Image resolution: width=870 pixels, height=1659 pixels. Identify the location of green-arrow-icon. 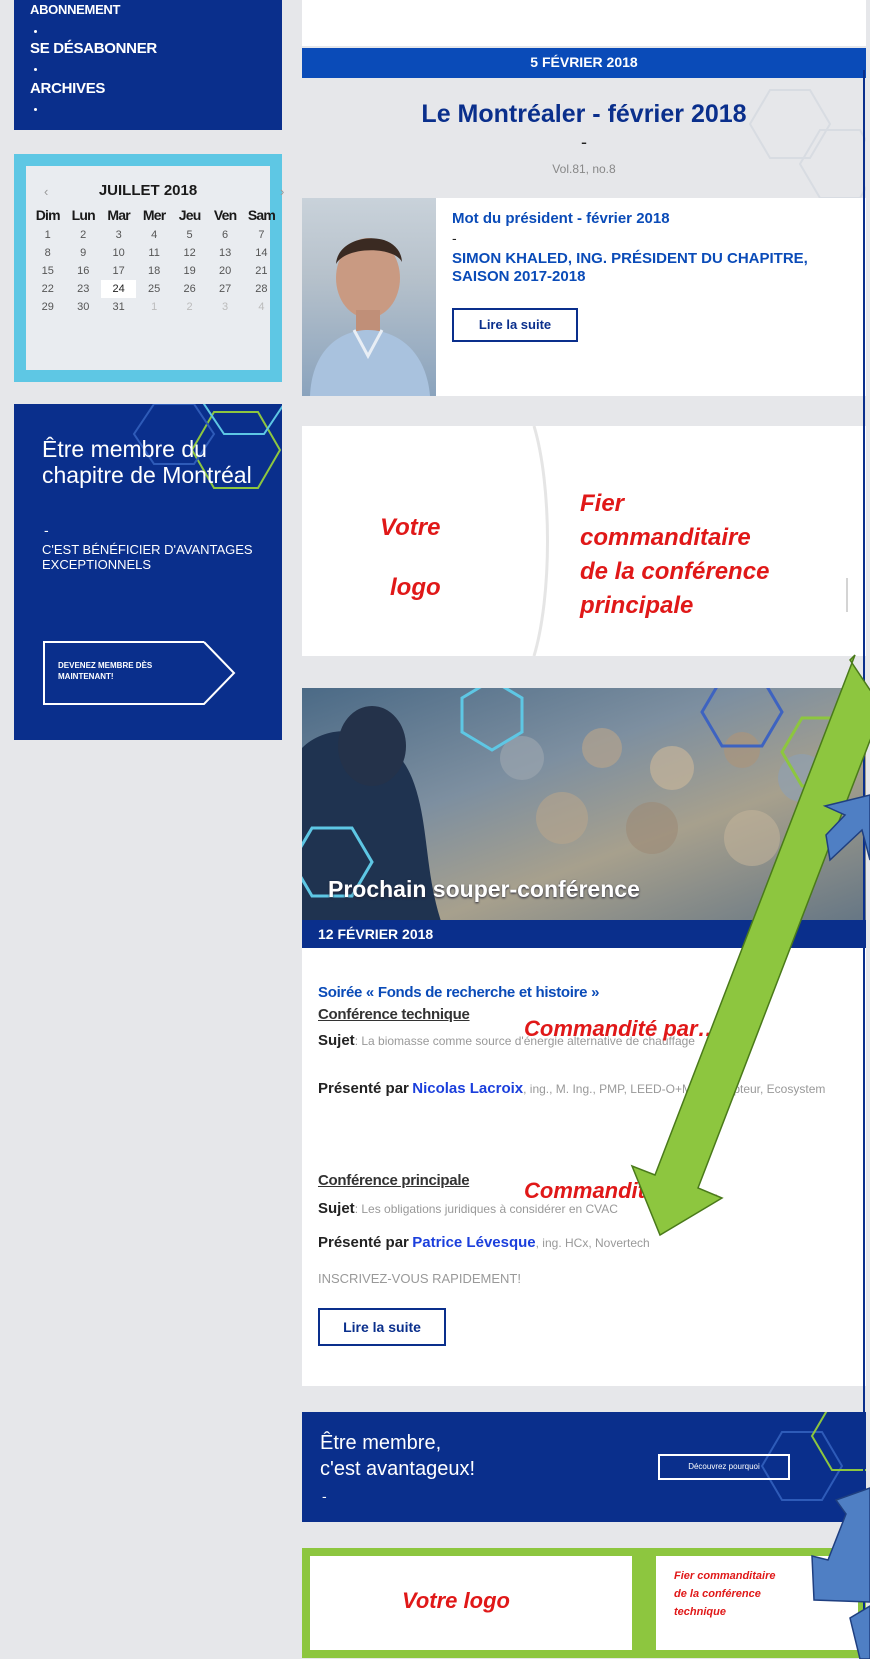
(750, 945).